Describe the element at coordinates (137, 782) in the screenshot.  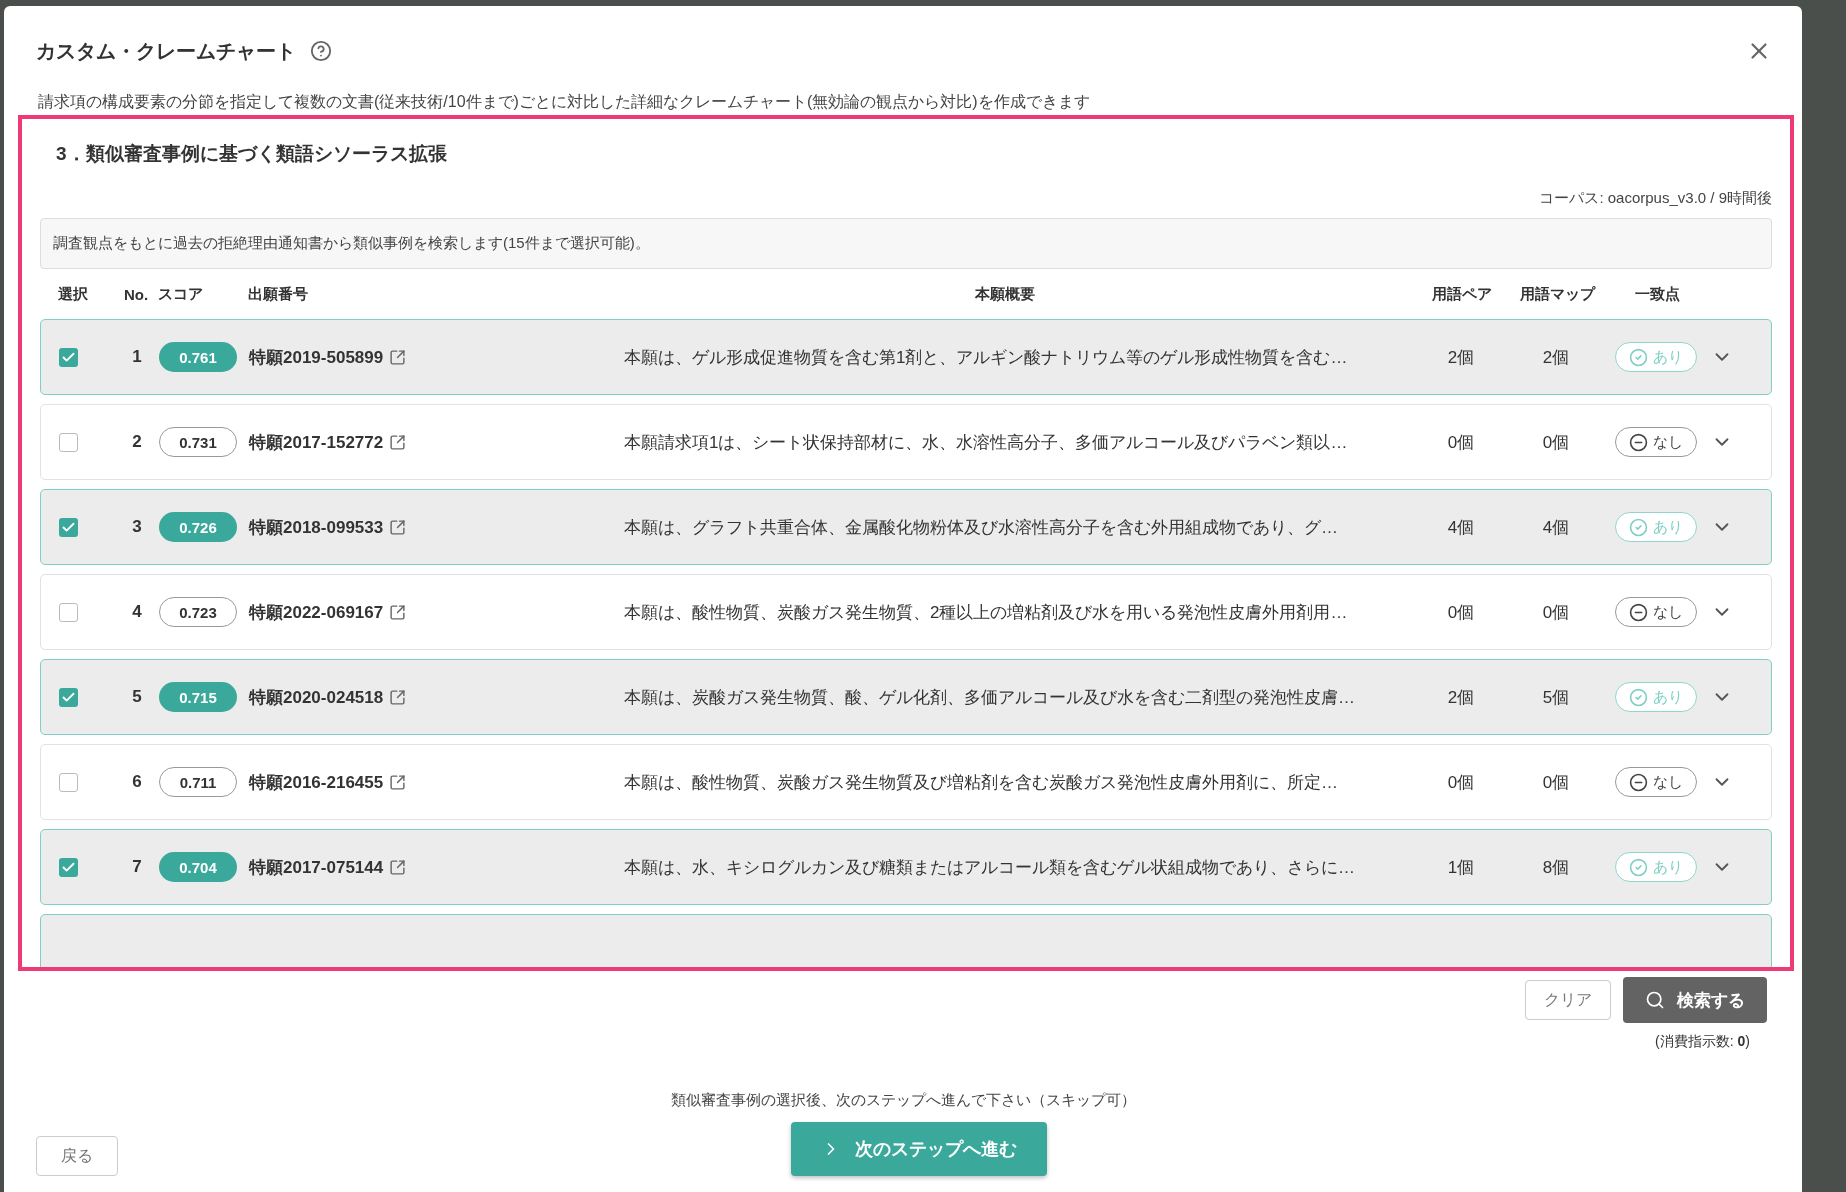
I see `table-cell: 6` at that location.